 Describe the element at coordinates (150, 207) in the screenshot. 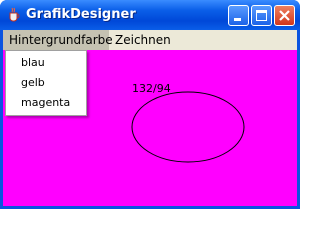

I see `window-border-bottom` at that location.